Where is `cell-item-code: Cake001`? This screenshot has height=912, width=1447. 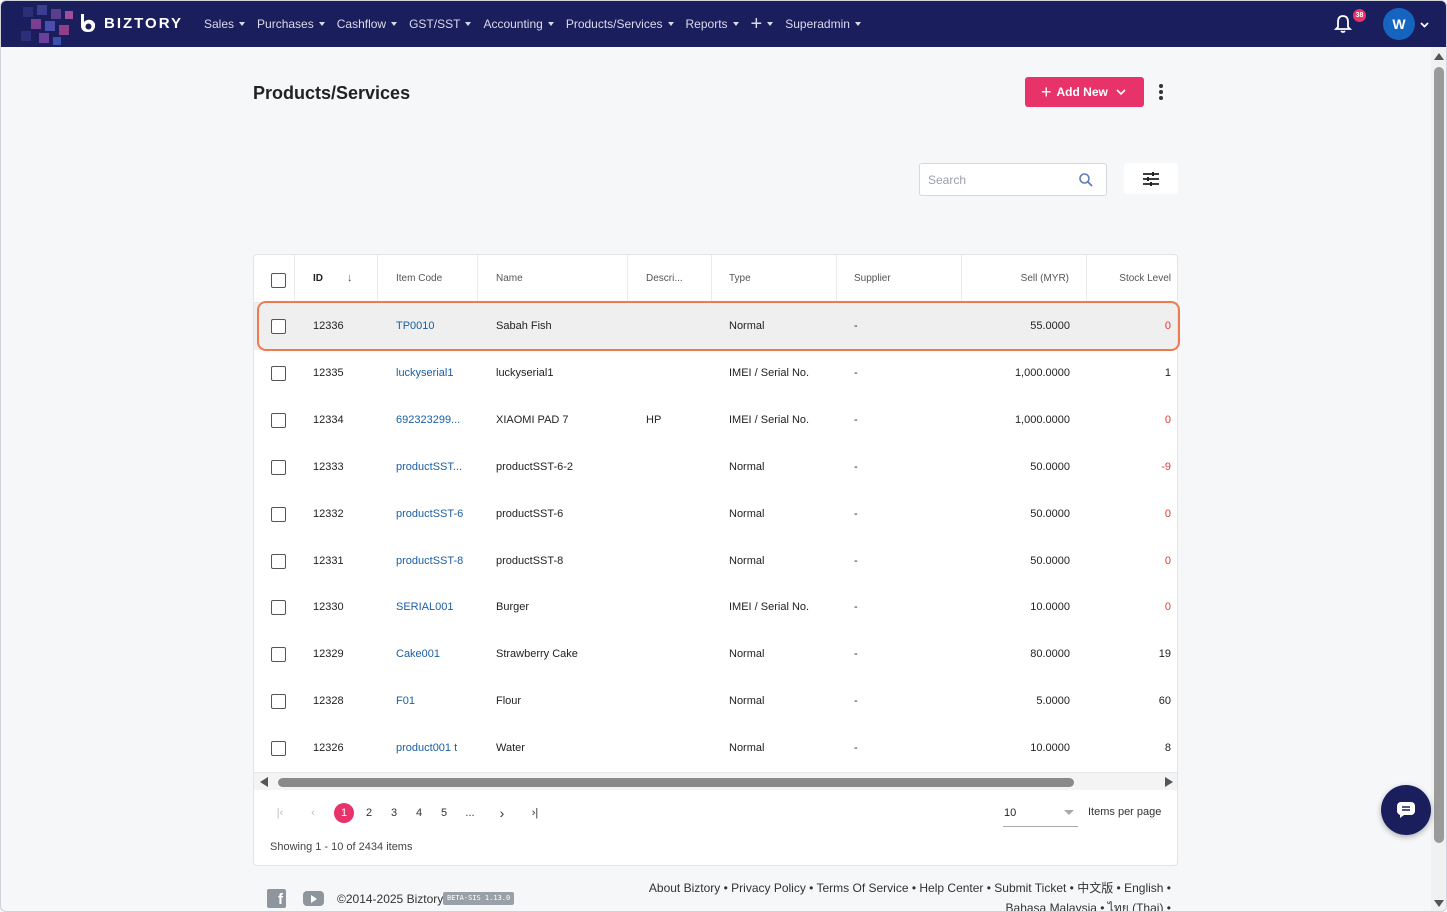
cell-item-code: Cake001 is located at coordinates (428, 654).